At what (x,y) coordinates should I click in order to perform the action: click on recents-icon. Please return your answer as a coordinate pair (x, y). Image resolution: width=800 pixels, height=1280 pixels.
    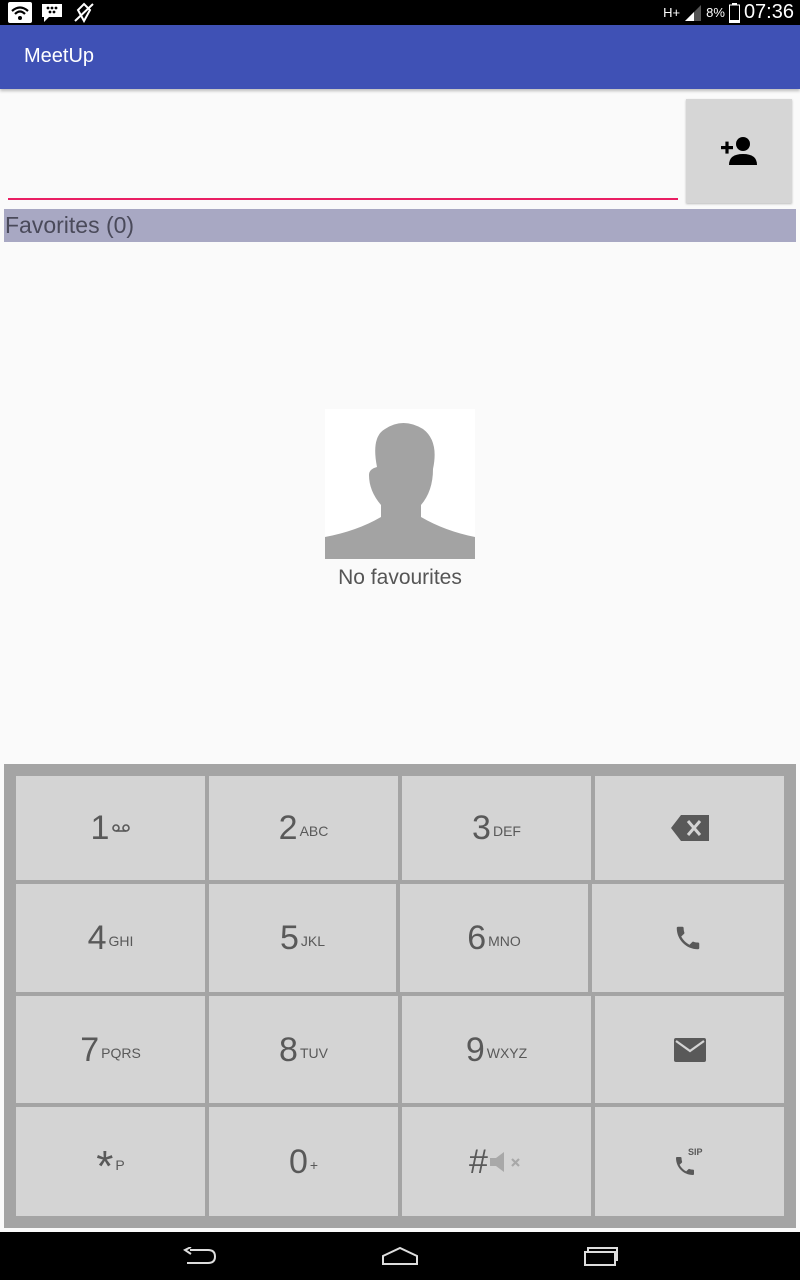
    Looking at the image, I should click on (601, 1256).